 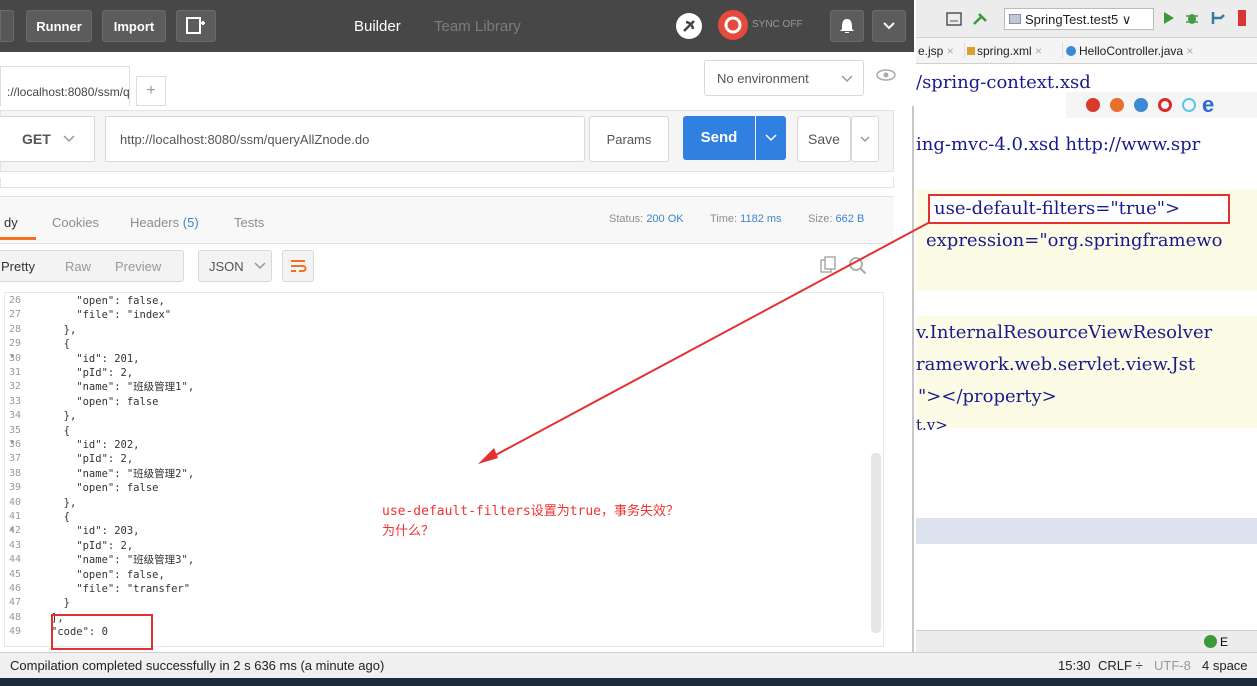 What do you see at coordinates (1120, 665) in the screenshot?
I see `line-separator: CRLF ÷` at bounding box center [1120, 665].